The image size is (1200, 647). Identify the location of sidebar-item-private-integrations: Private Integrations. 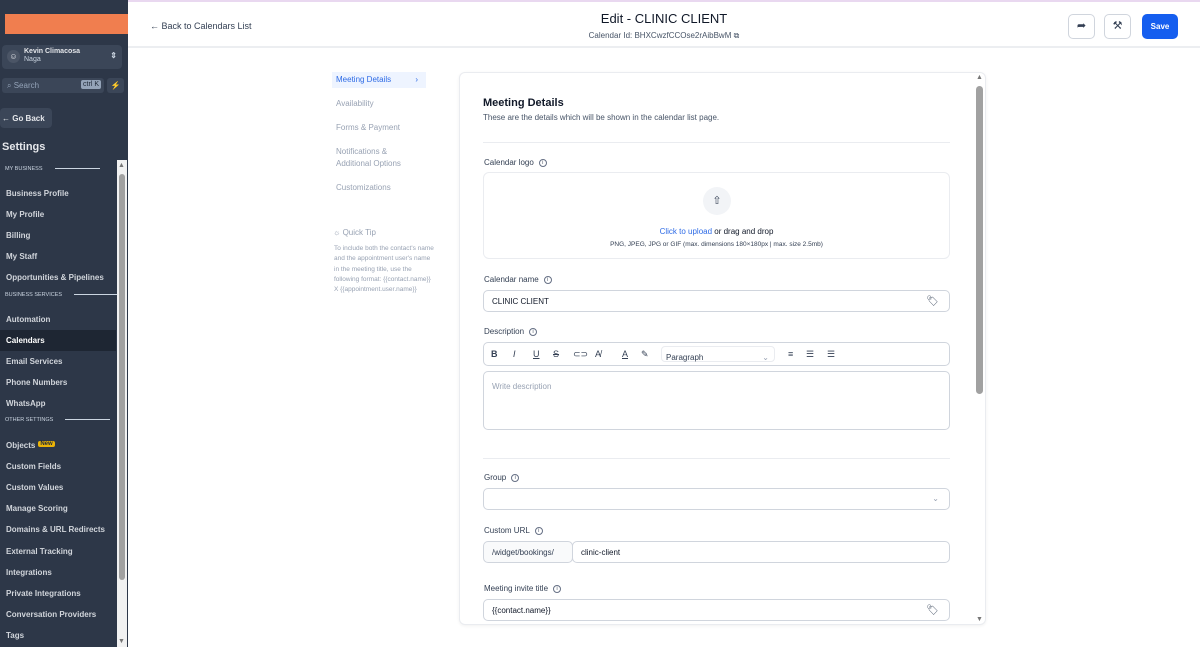
(58, 593).